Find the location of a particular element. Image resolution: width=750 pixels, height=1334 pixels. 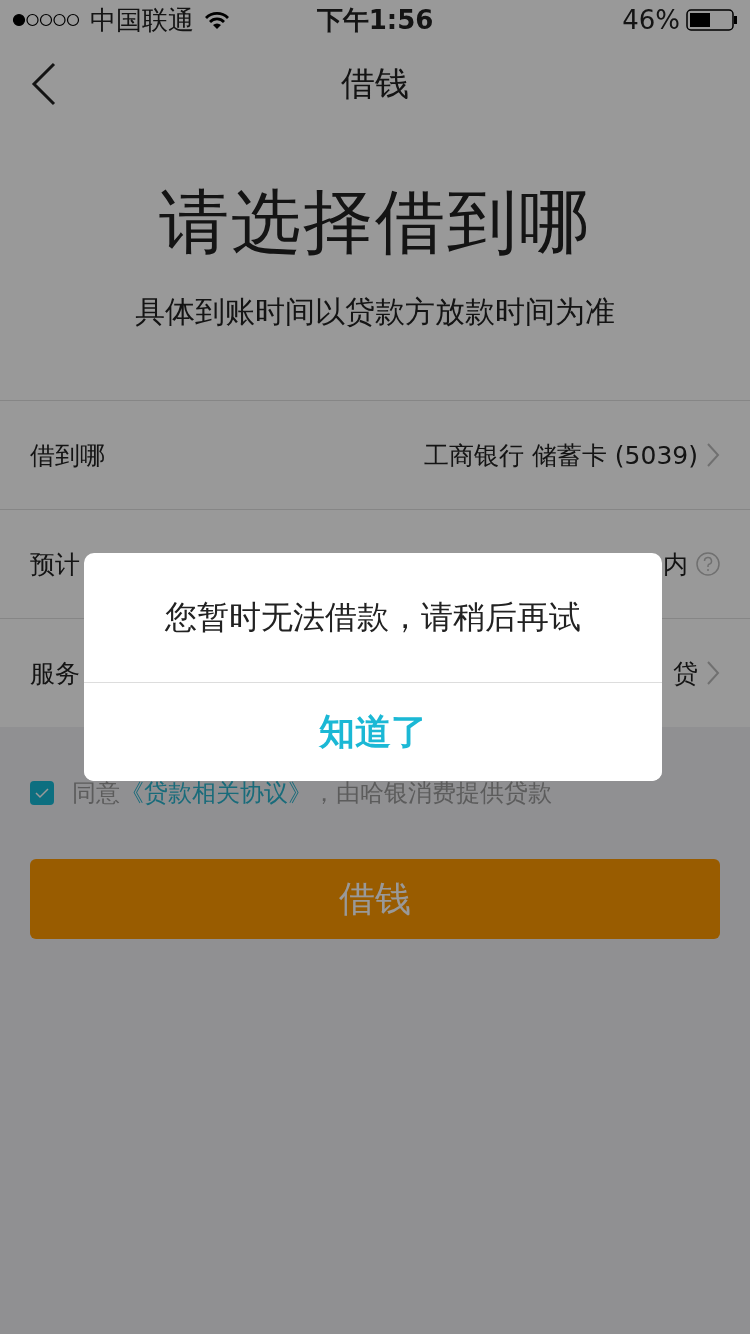

dialog-message: 您暂时无法借款，请稍后再试 is located at coordinates (373, 617).